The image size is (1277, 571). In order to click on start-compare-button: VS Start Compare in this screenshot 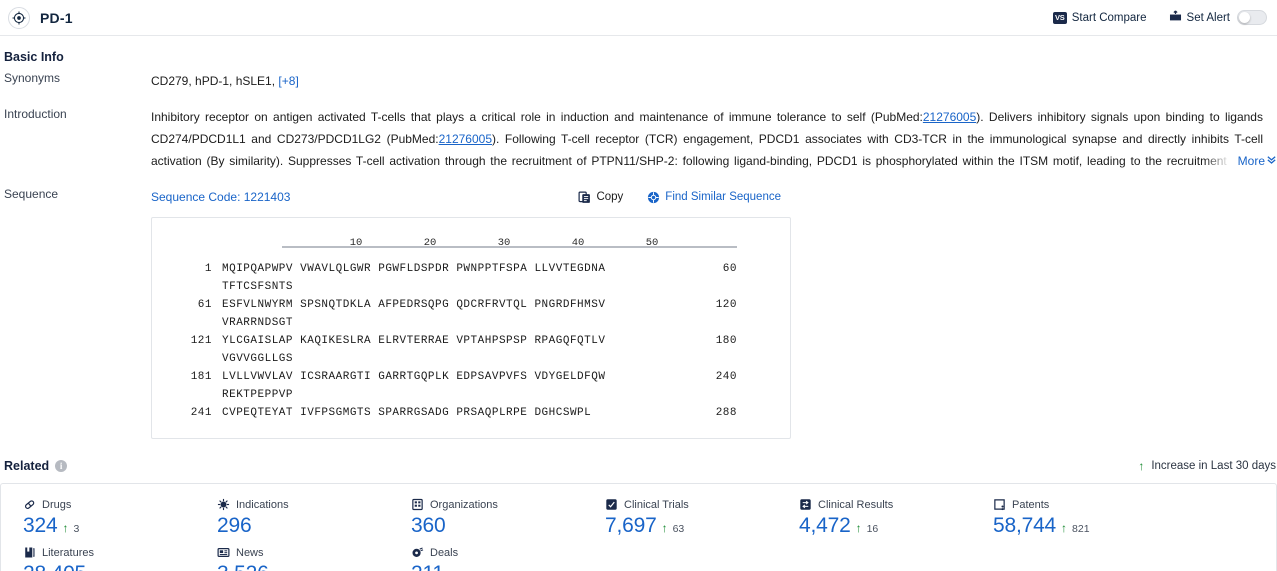, I will do `click(1099, 17)`.